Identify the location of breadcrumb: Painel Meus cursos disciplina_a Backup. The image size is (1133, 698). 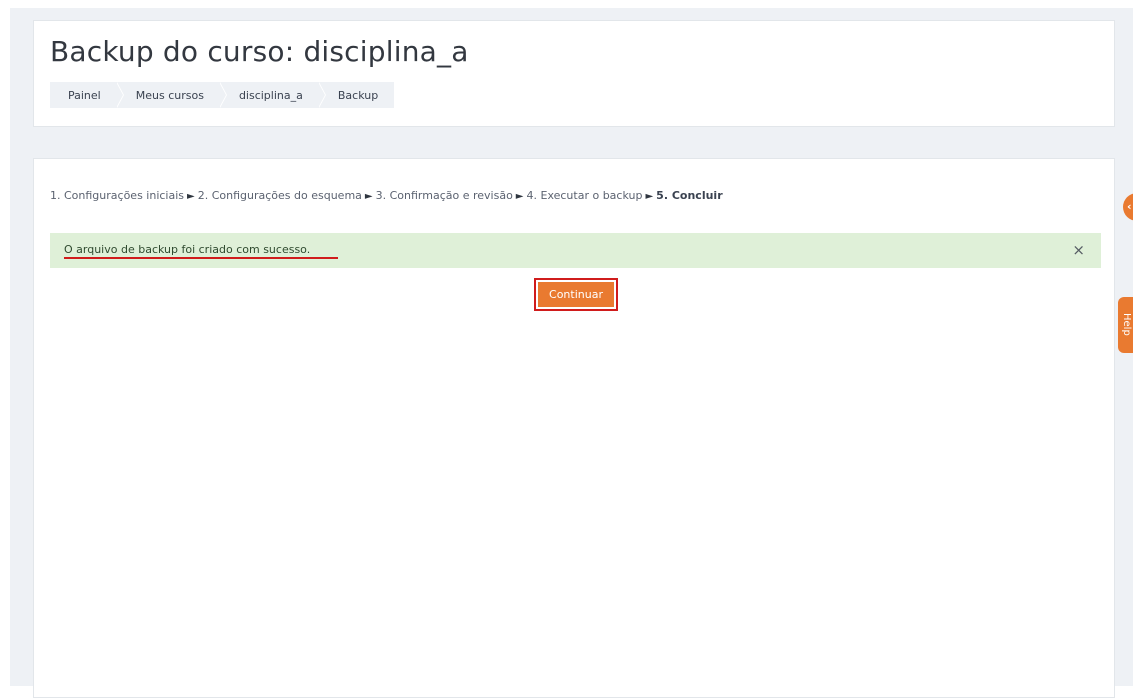
(222, 95).